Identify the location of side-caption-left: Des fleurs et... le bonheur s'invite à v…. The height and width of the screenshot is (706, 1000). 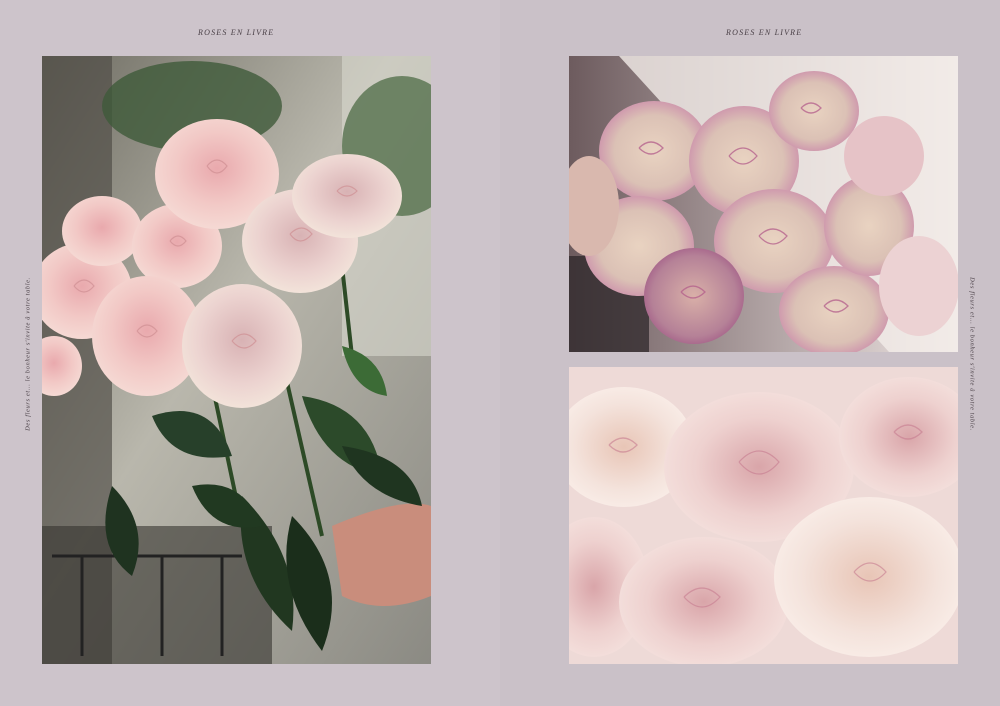
(28, 354).